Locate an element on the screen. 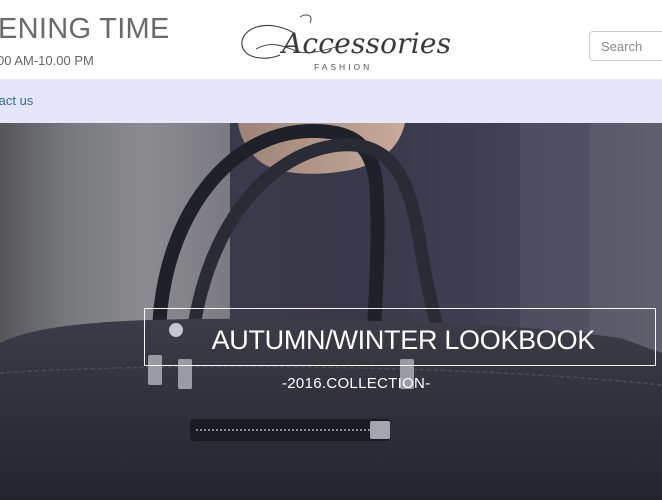 The image size is (662, 500). nav-bar: tact us is located at coordinates (331, 101).